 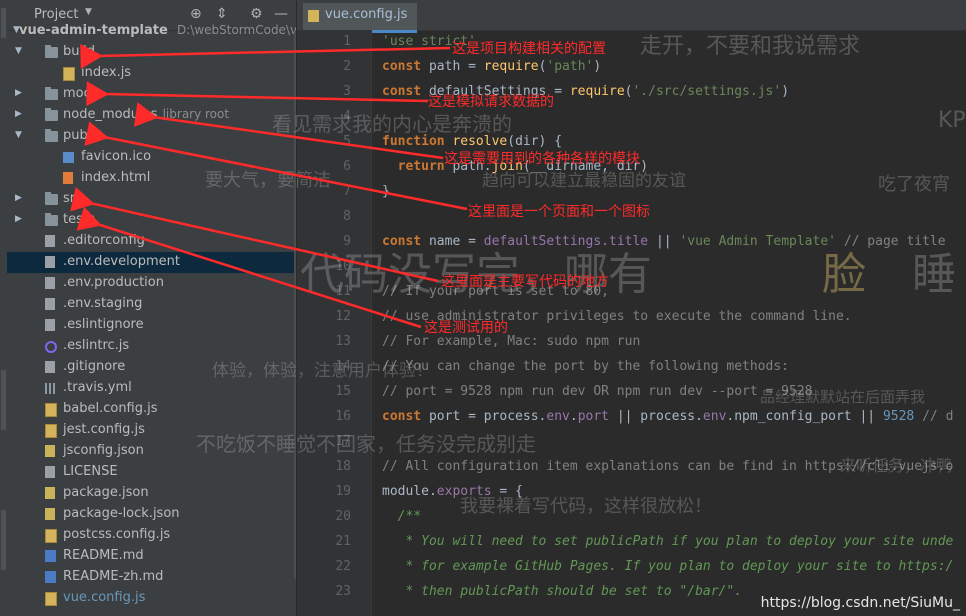 I want to click on arrow-src, so click(x=254, y=234).